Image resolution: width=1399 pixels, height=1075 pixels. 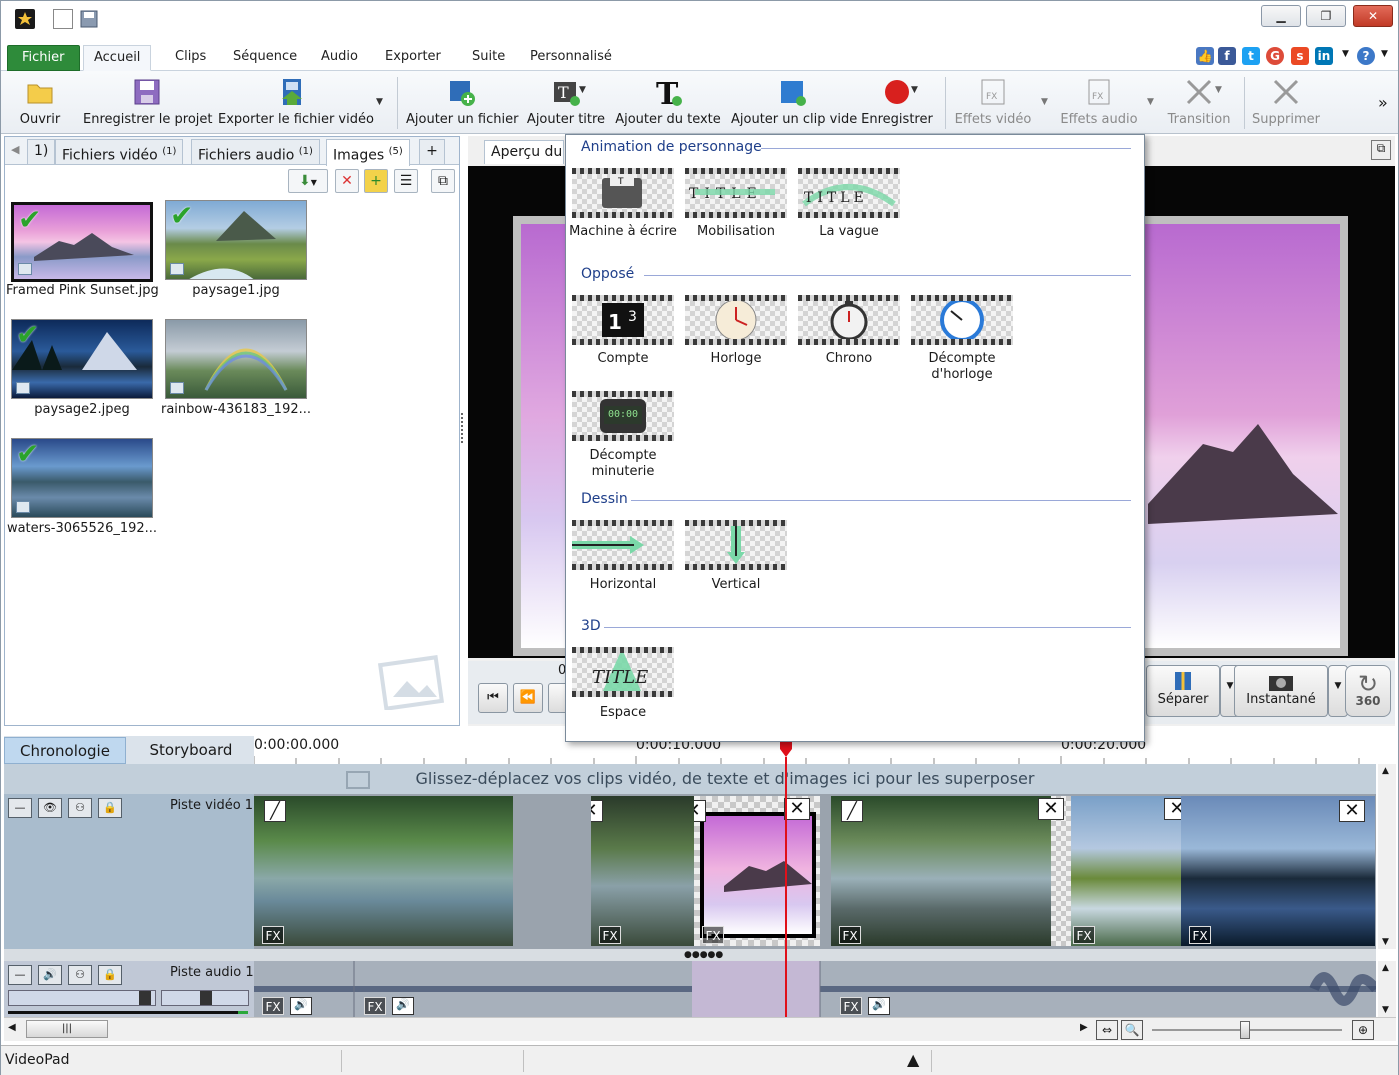 What do you see at coordinates (1300, 56) in the screenshot?
I see `stumbleupon-icon: s` at bounding box center [1300, 56].